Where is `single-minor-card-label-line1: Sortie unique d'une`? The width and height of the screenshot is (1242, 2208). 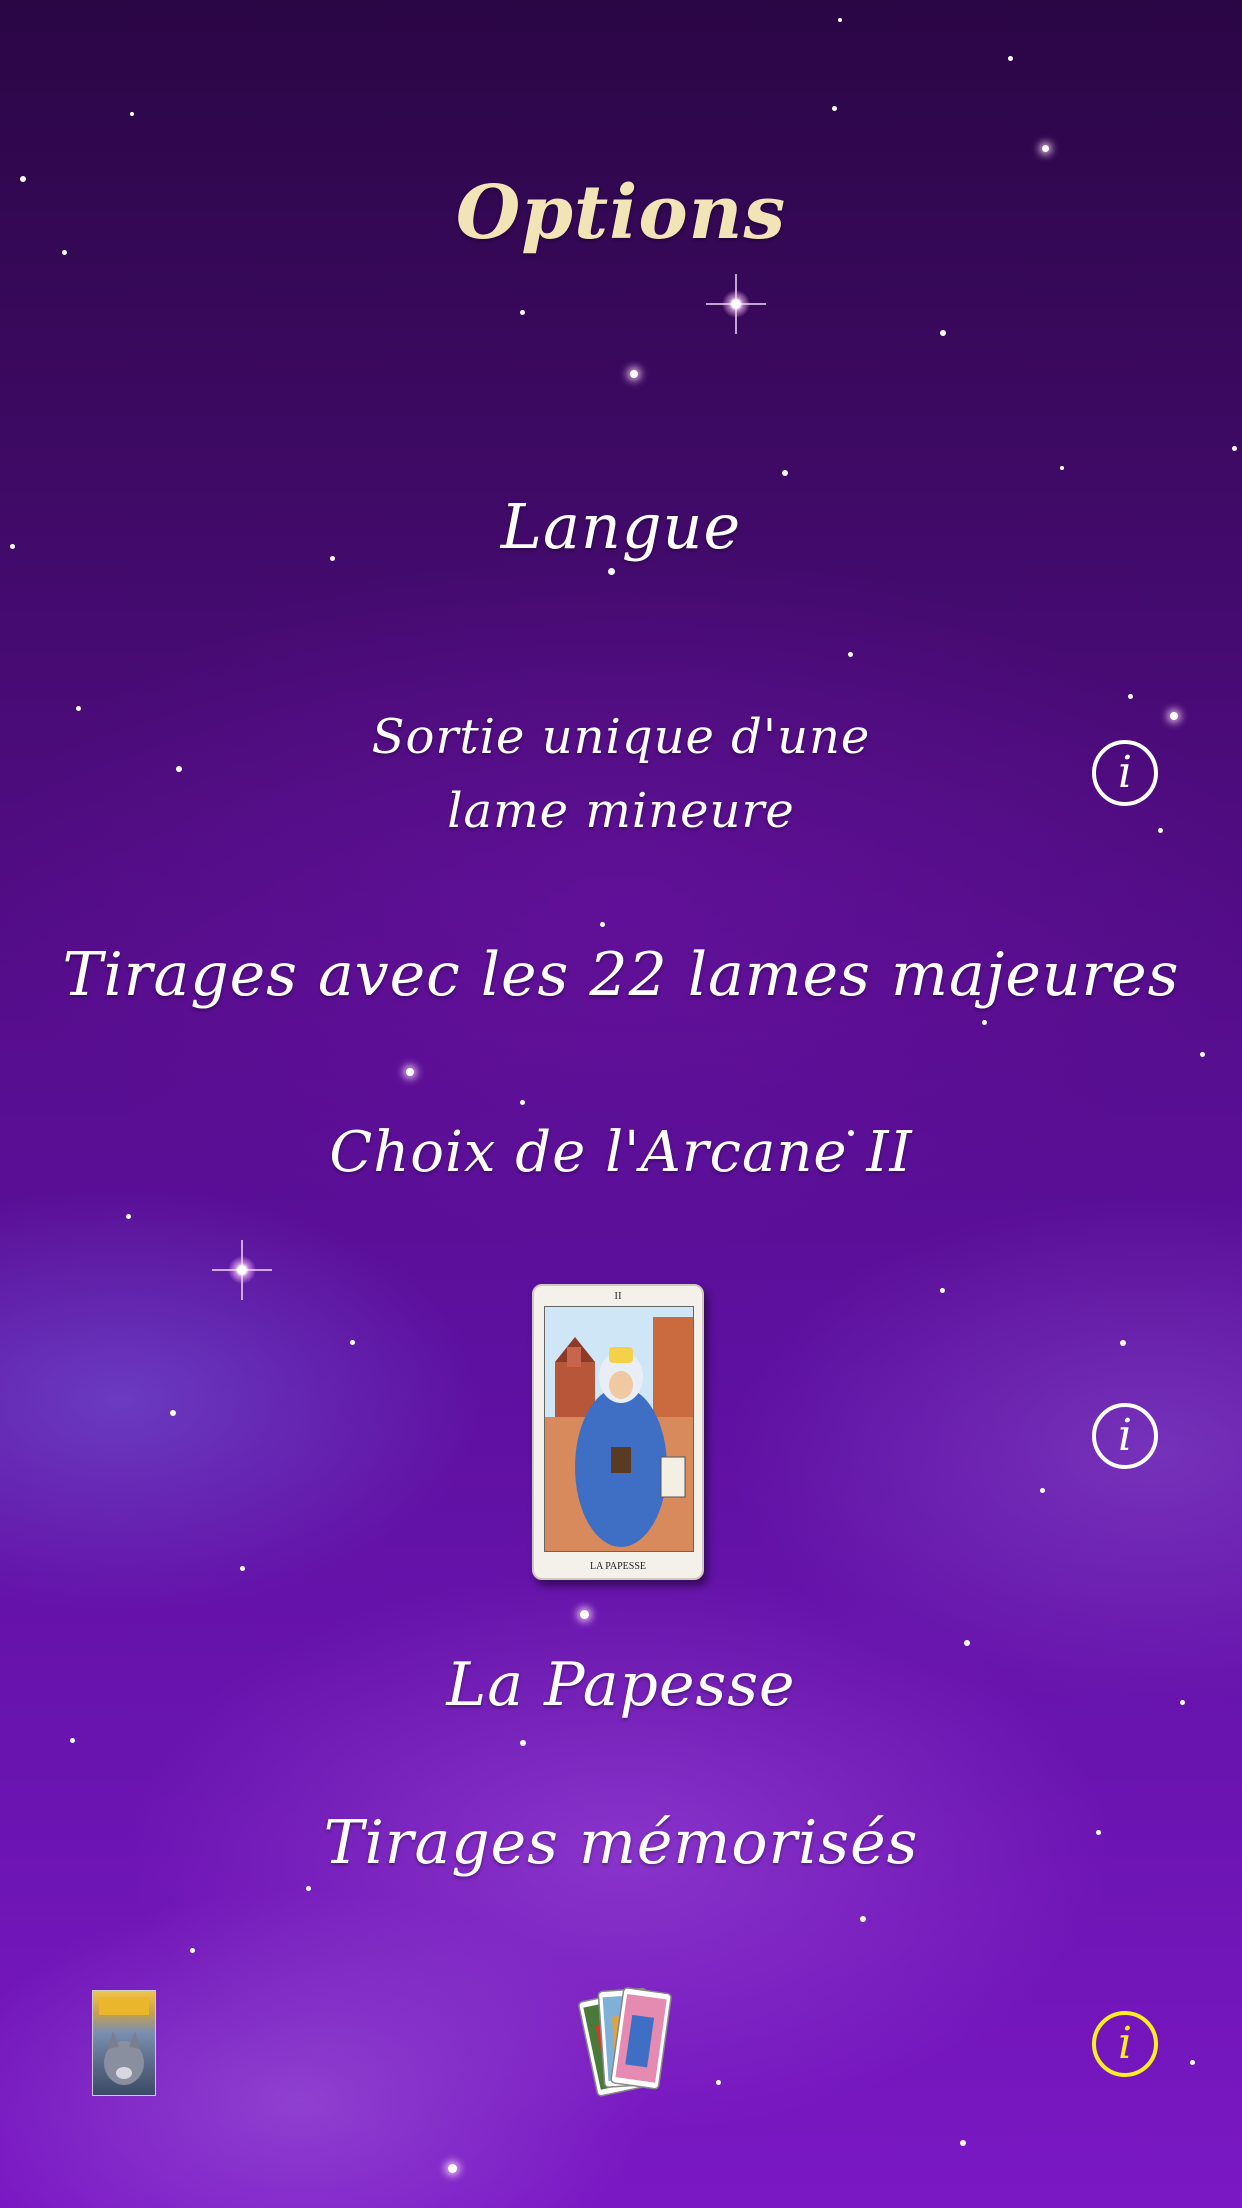
single-minor-card-label-line1: Sortie unique d'une is located at coordinates (621, 737).